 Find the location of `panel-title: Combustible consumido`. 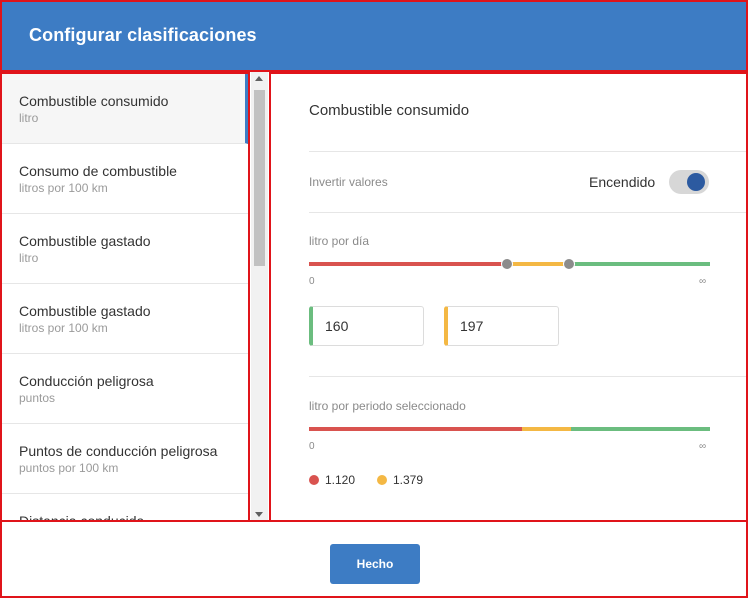

panel-title: Combustible consumido is located at coordinates (389, 110).